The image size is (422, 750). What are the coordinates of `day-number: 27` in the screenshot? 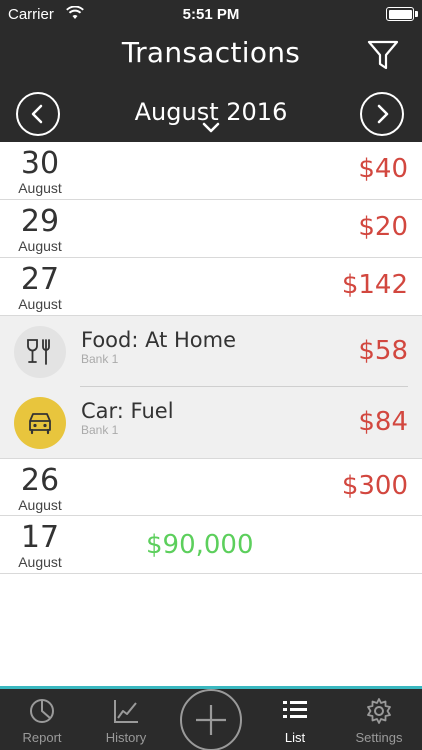 It's located at (40, 279).